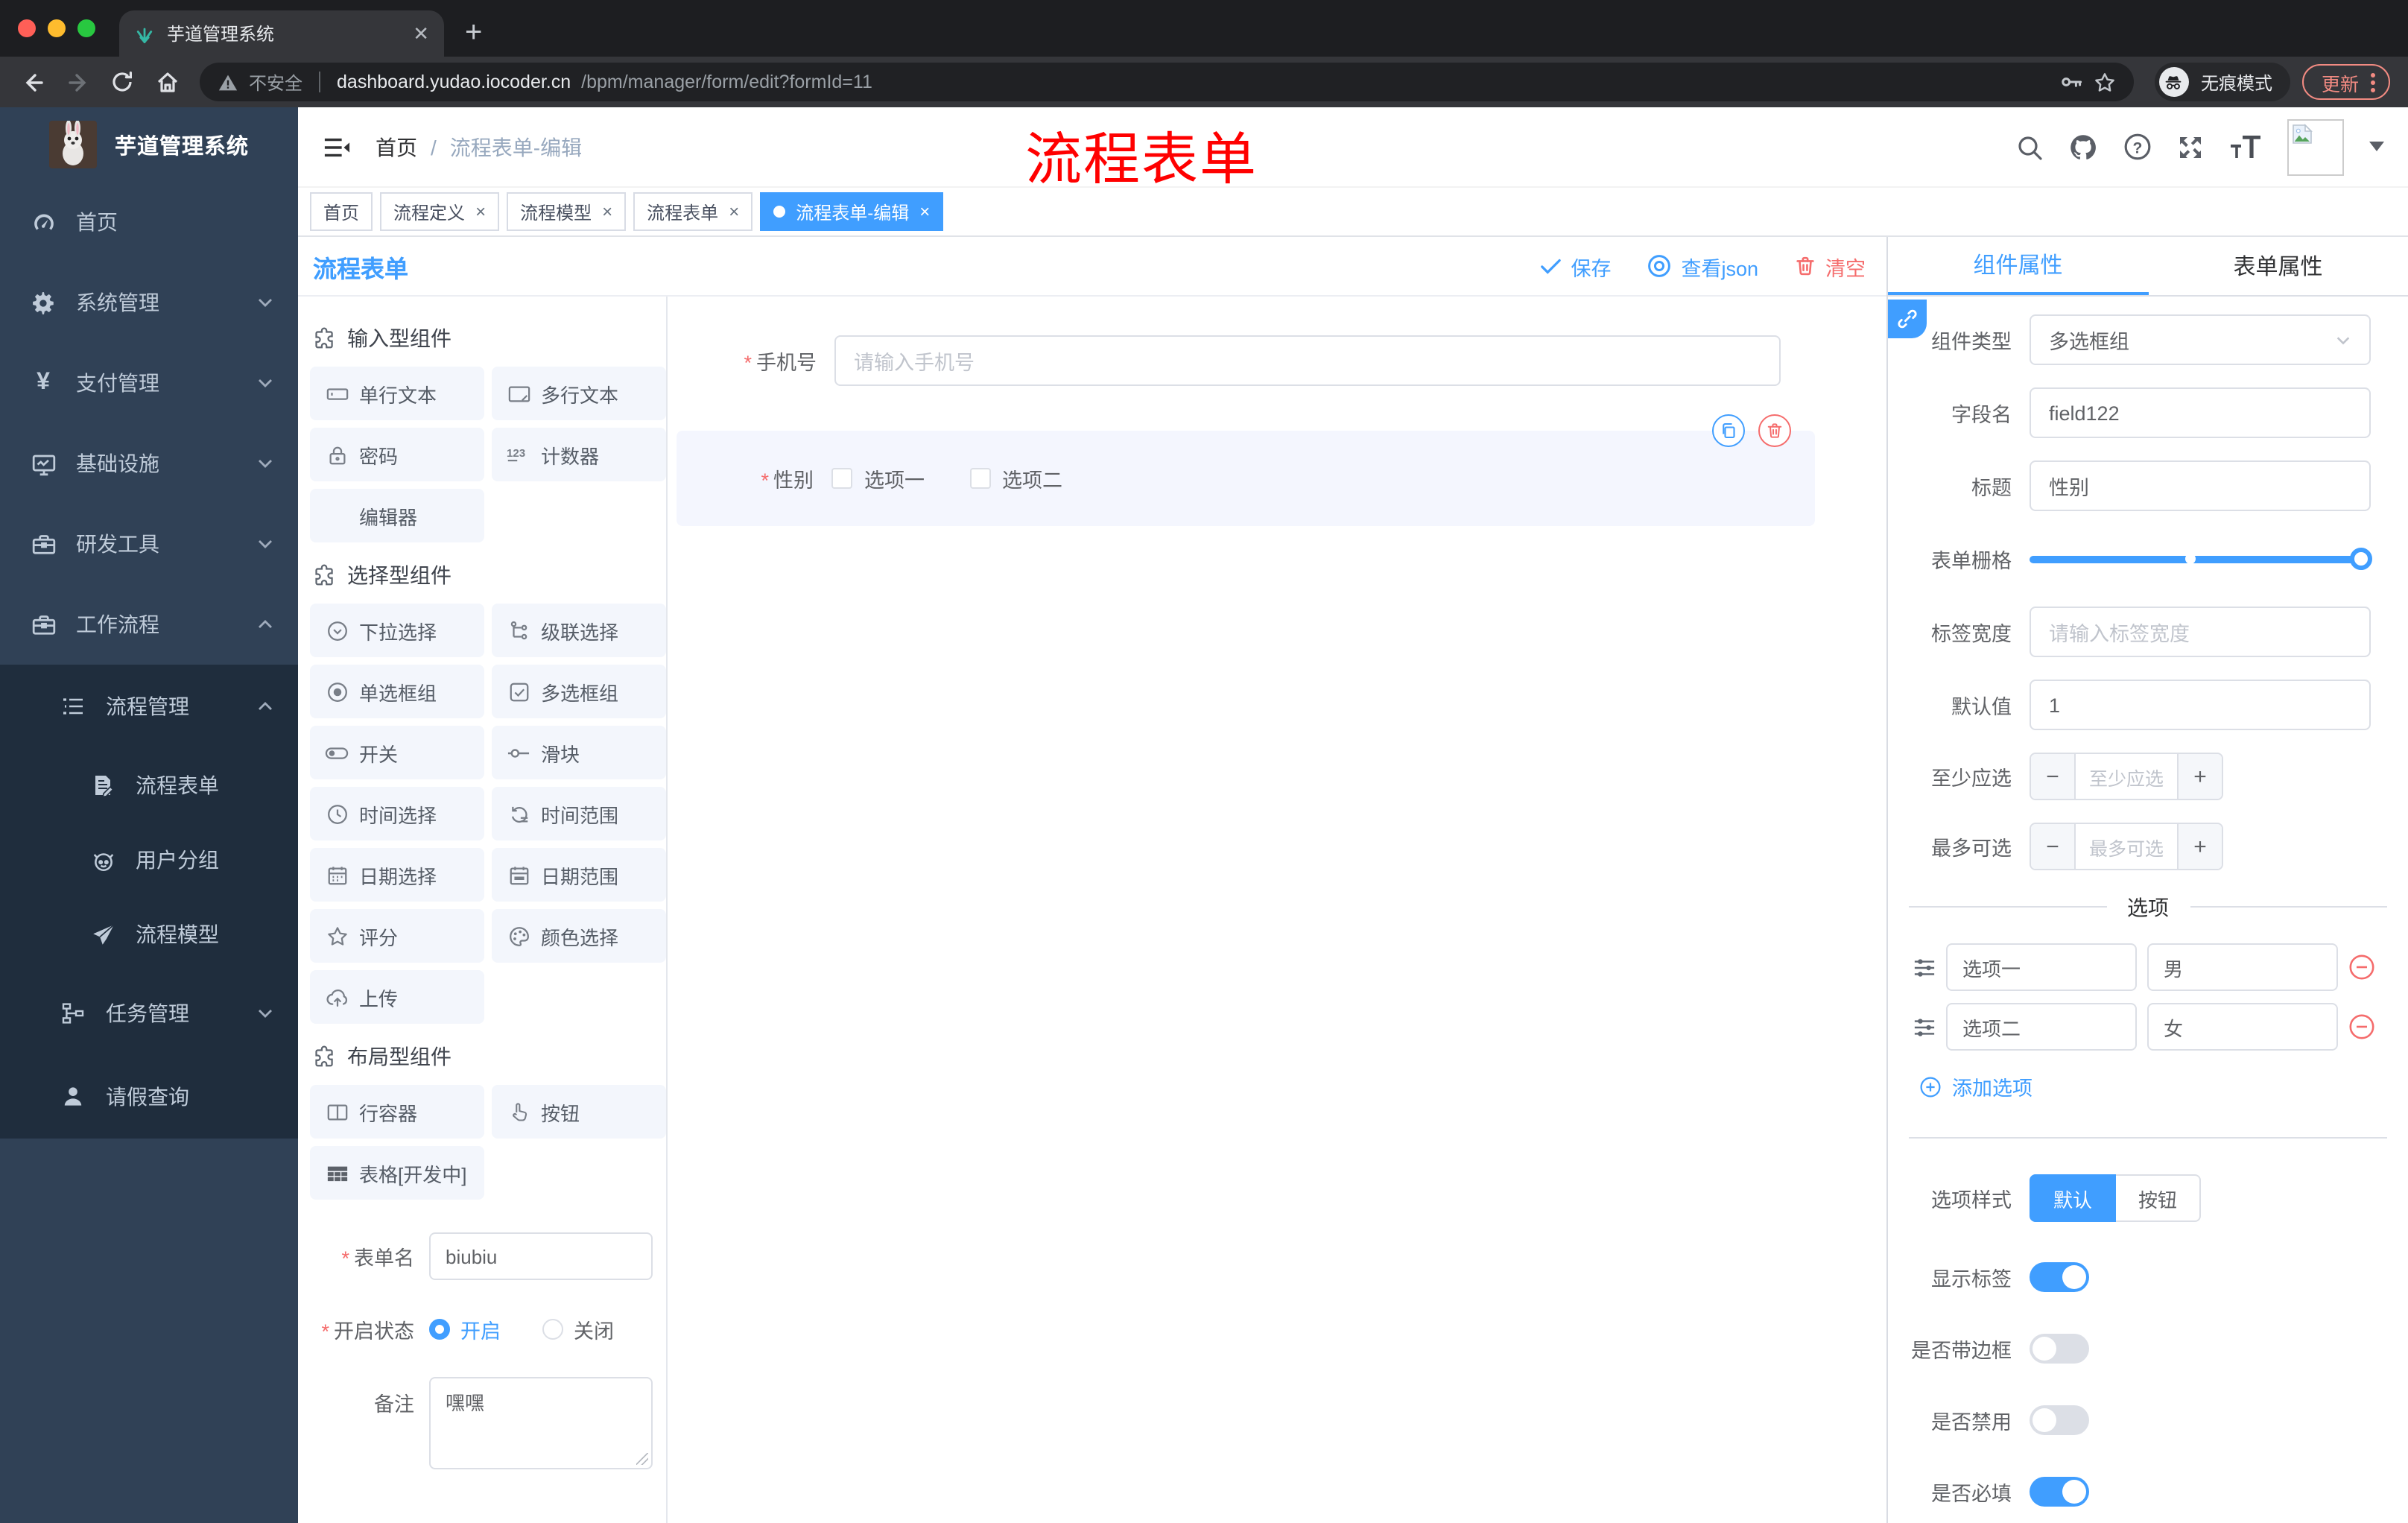  What do you see at coordinates (397, 997) in the screenshot?
I see `palette-item-upload: 上传` at bounding box center [397, 997].